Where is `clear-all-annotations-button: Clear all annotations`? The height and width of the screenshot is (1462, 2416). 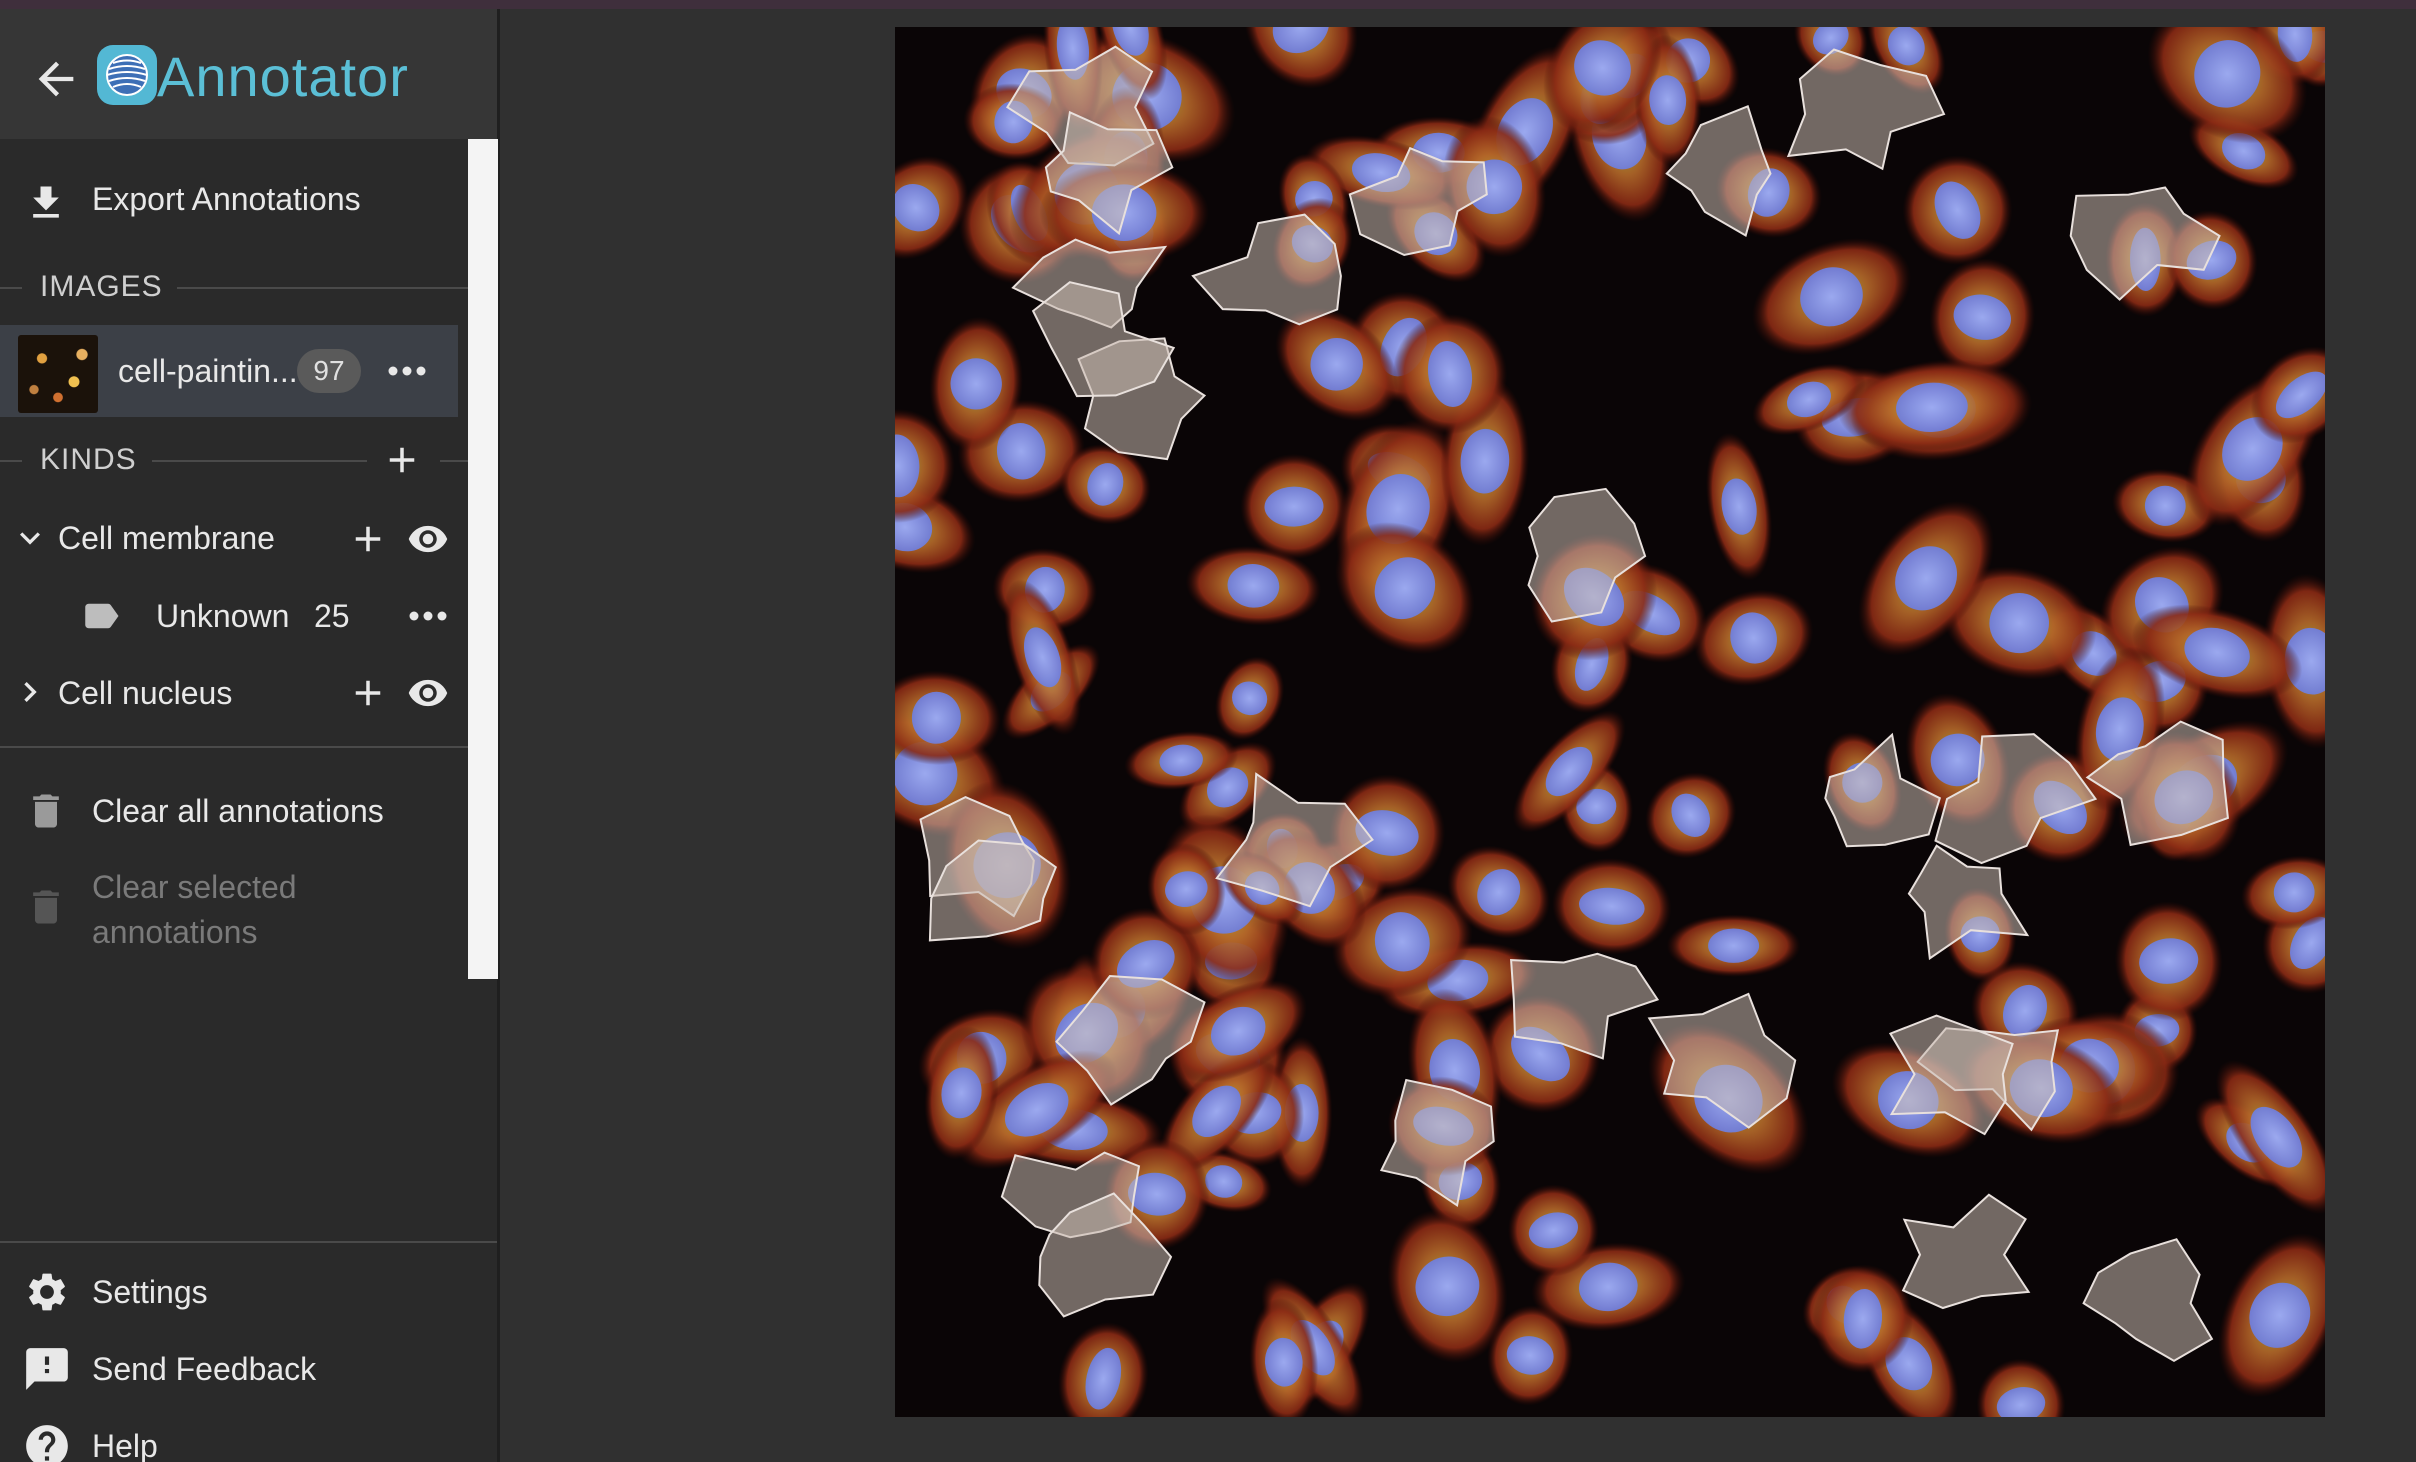
clear-all-annotations-button: Clear all annotations is located at coordinates (234, 810).